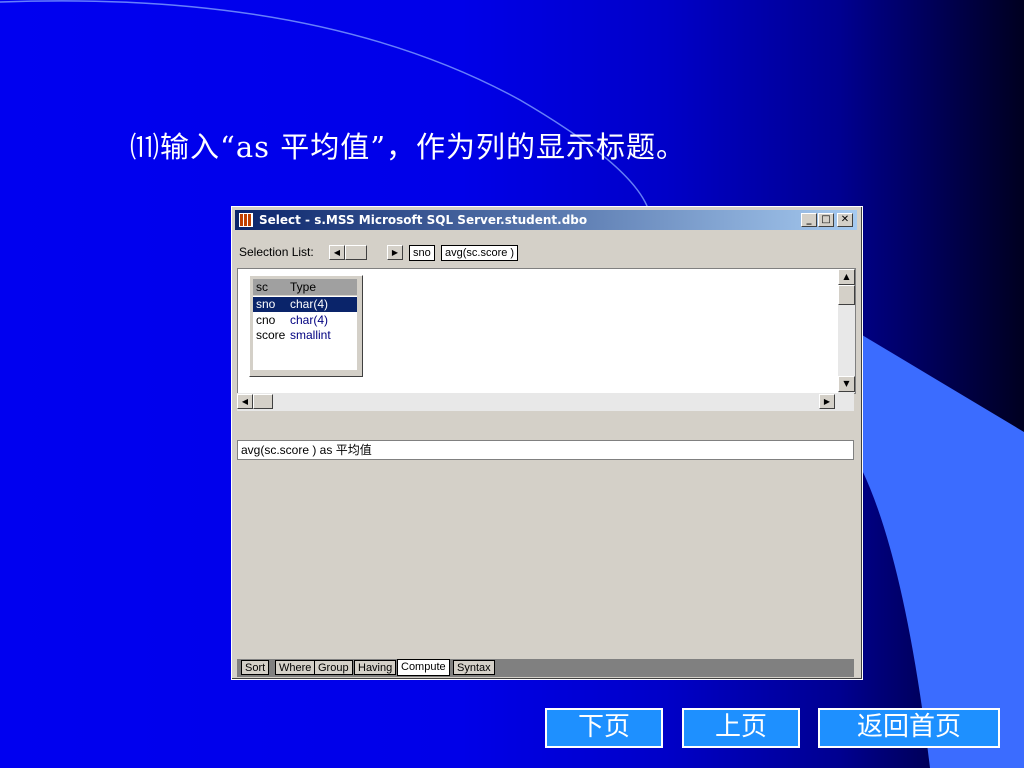 This screenshot has width=1024, height=768. Describe the element at coordinates (333, 667) in the screenshot. I see `tab-group: Group` at that location.